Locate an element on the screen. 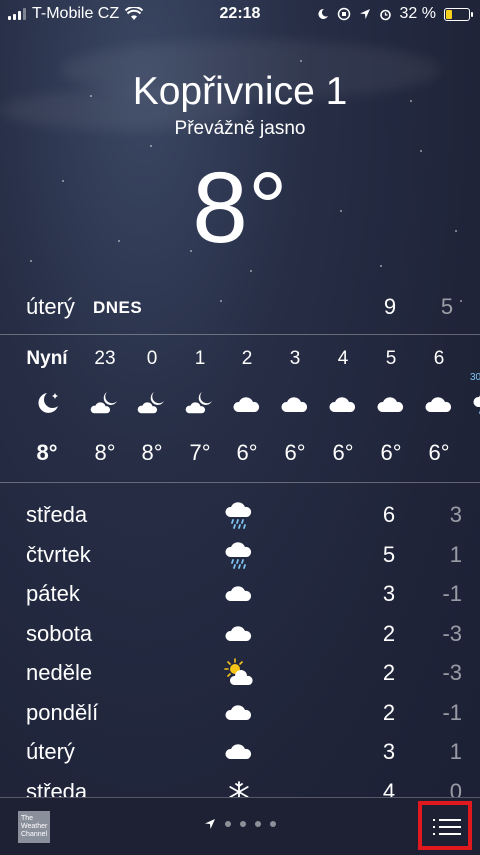  sun-cloud-icon is located at coordinates (239, 673).